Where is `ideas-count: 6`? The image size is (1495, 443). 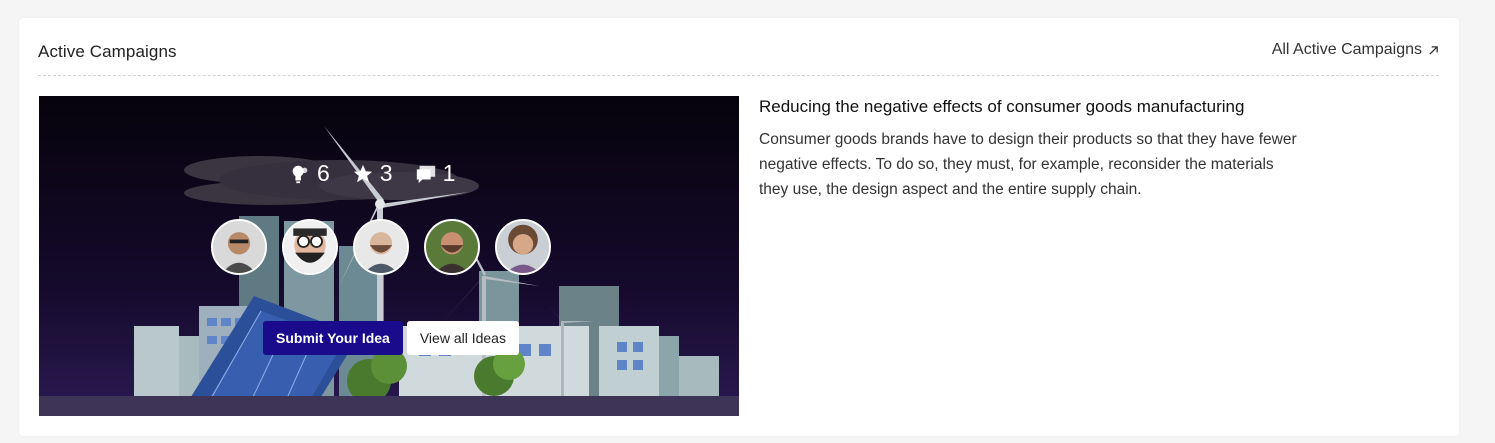 ideas-count: 6 is located at coordinates (323, 173).